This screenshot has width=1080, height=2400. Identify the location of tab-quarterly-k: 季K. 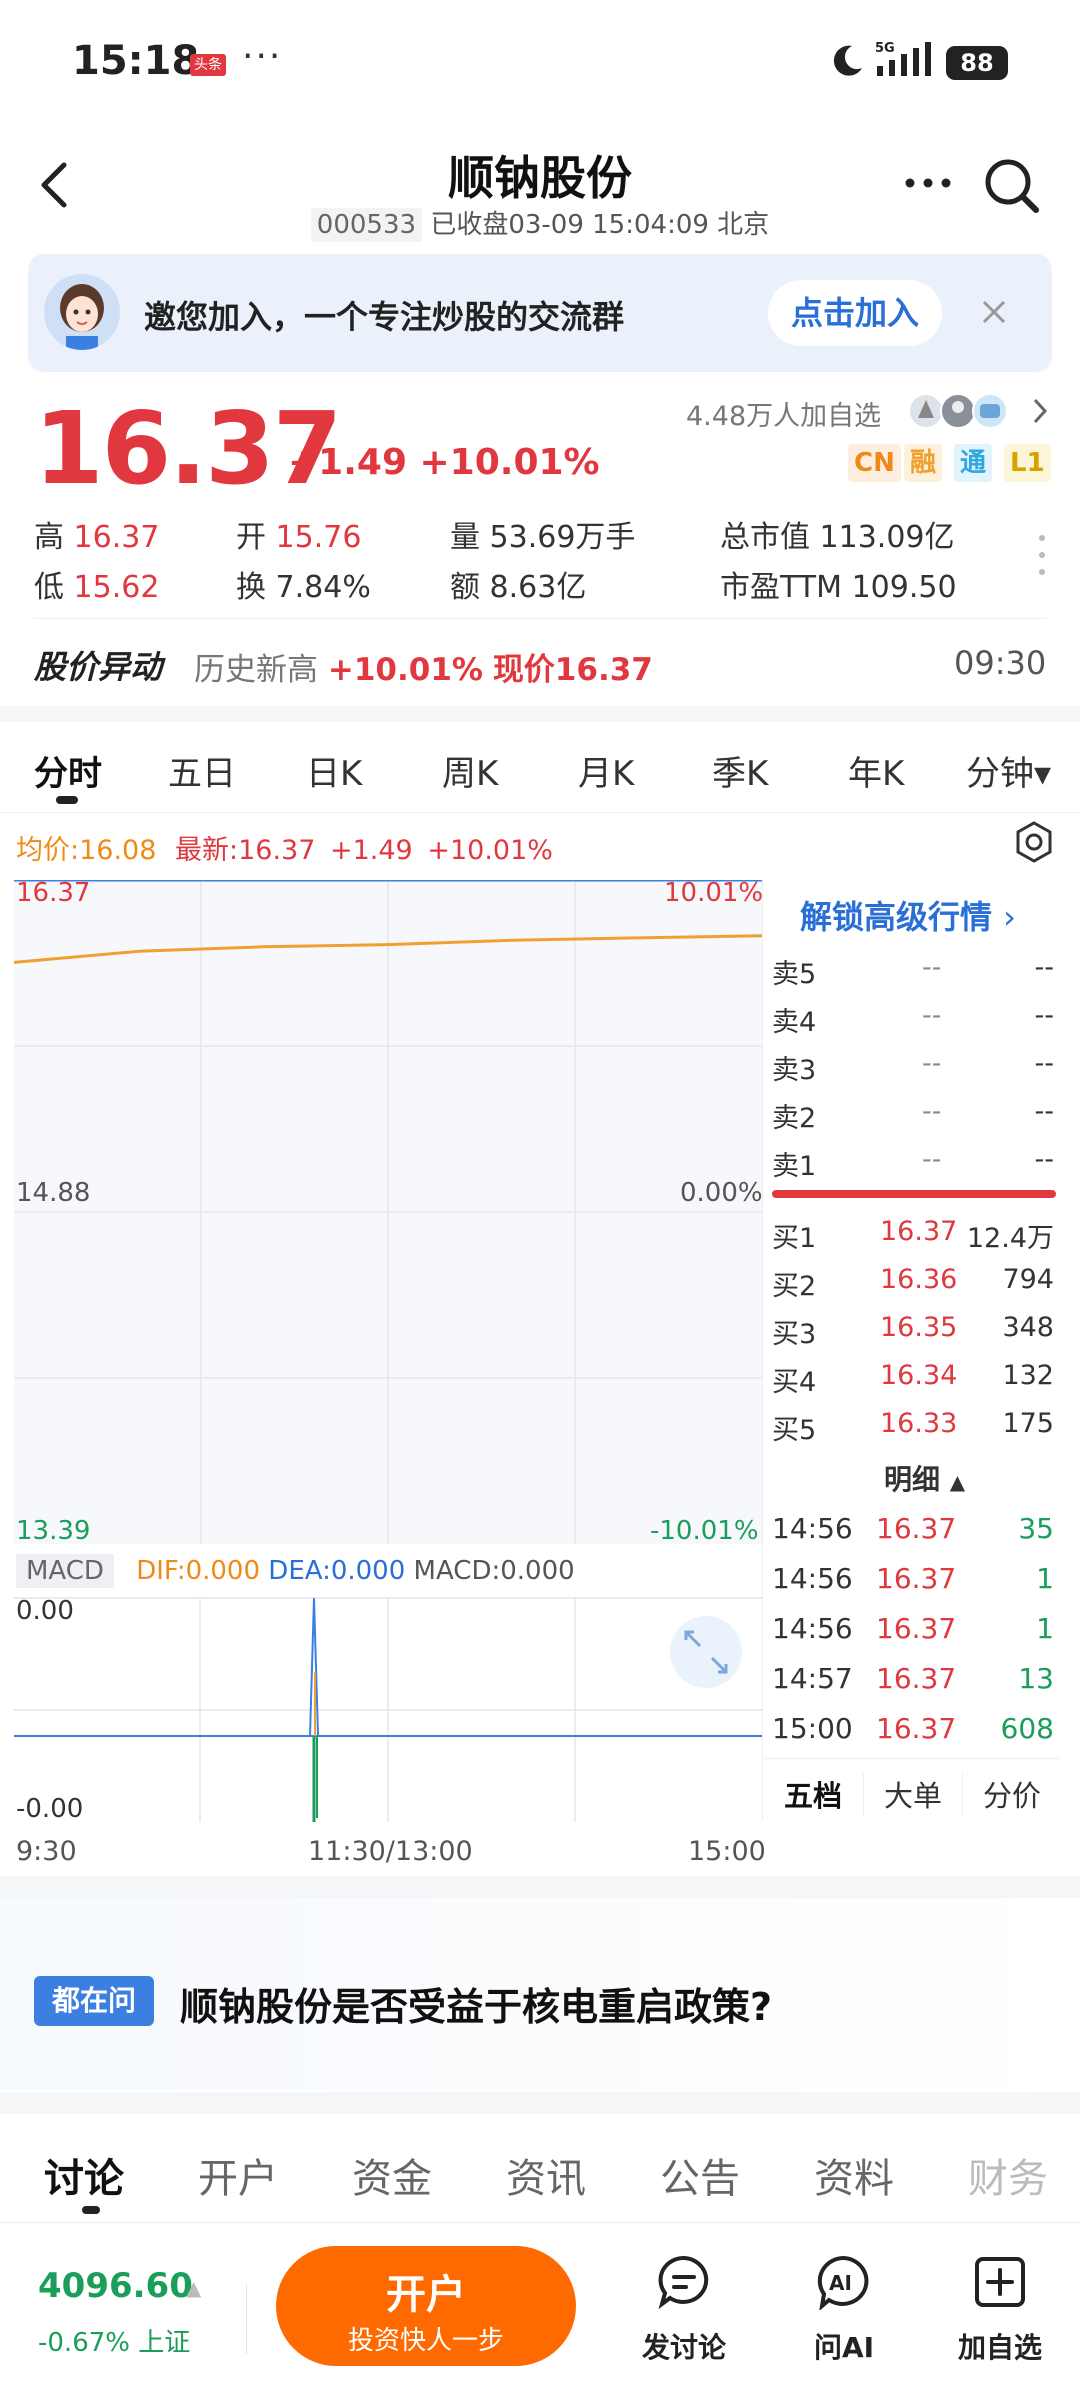
(740, 770).